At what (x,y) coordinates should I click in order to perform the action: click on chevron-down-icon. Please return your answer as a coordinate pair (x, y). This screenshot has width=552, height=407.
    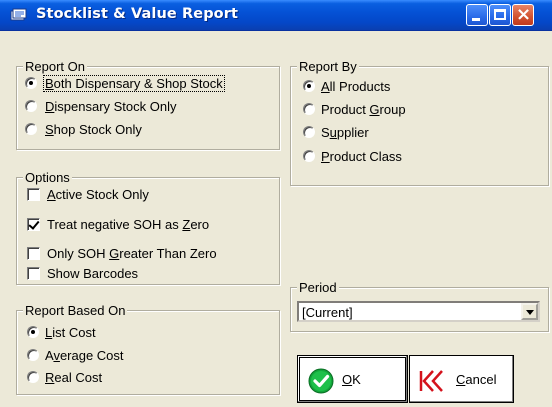
    Looking at the image, I should click on (530, 312).